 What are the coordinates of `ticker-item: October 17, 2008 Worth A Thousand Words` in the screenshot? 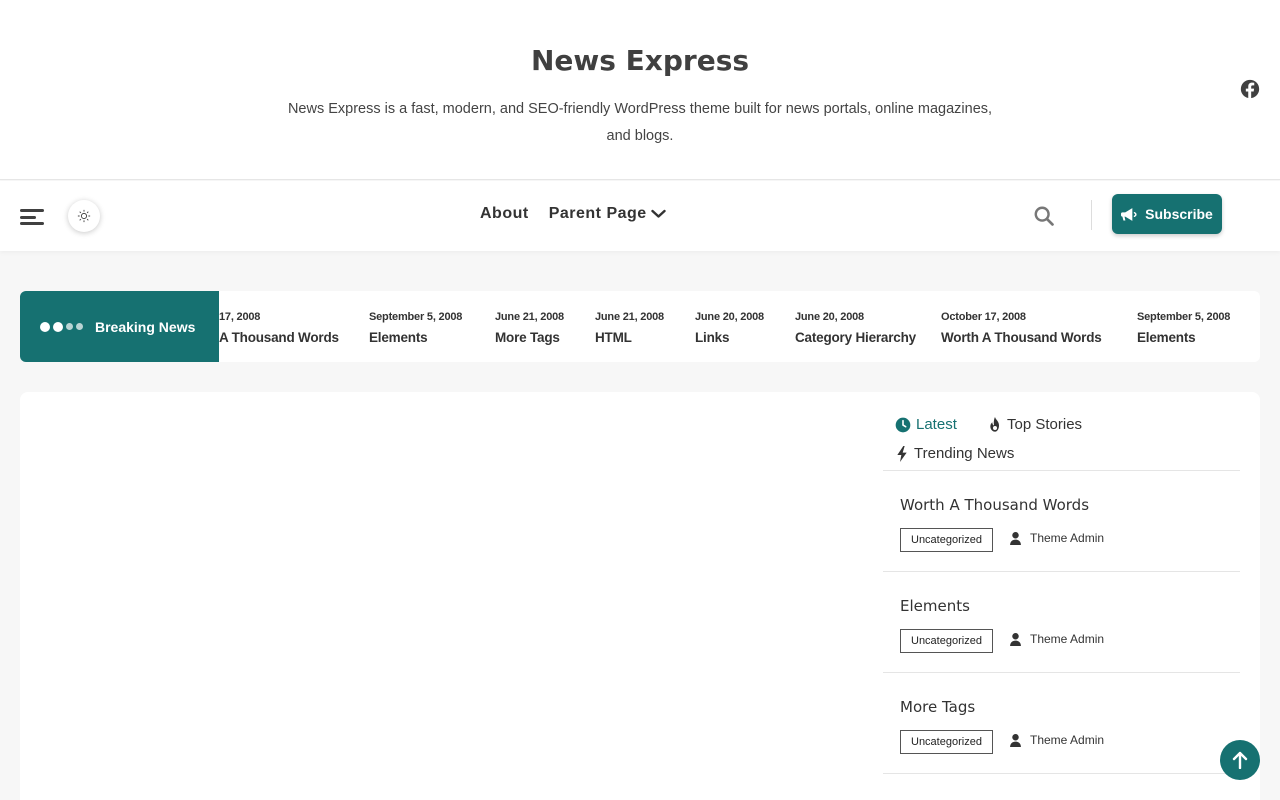 It's located at (1021, 328).